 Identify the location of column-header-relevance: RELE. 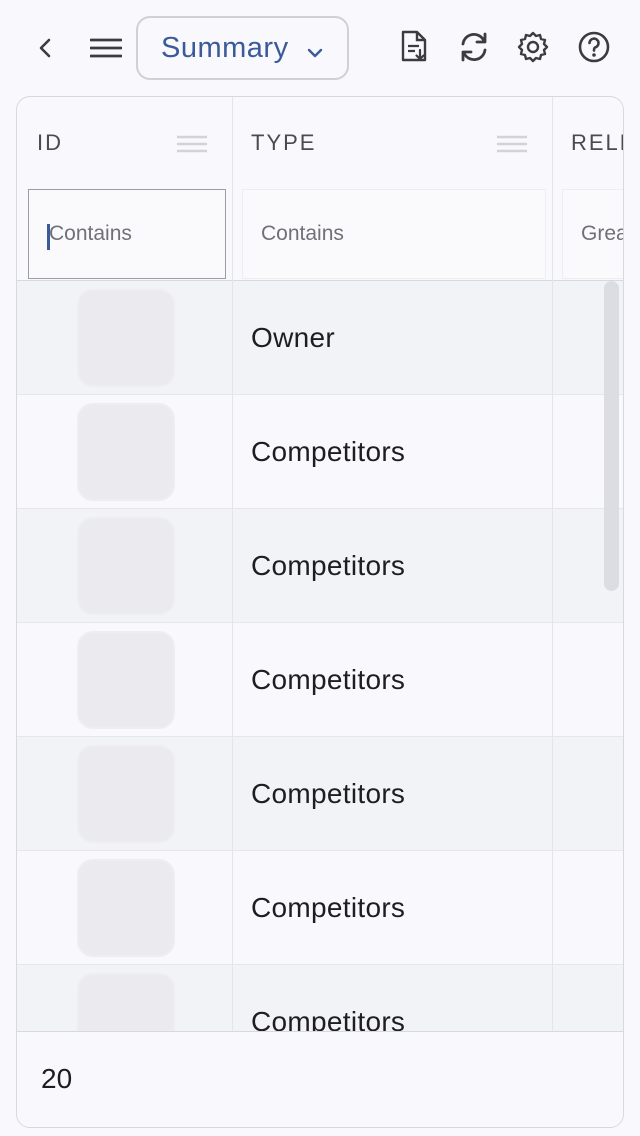
(597, 143).